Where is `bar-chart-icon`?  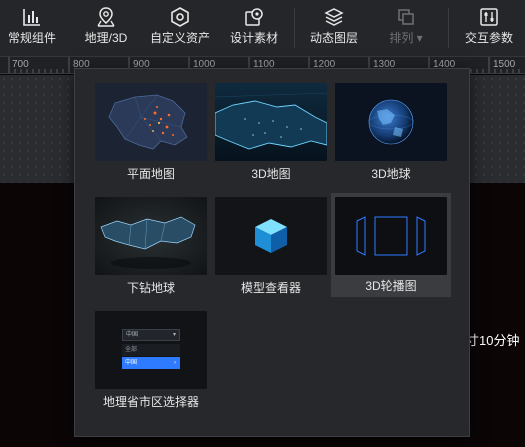 bar-chart-icon is located at coordinates (31, 17).